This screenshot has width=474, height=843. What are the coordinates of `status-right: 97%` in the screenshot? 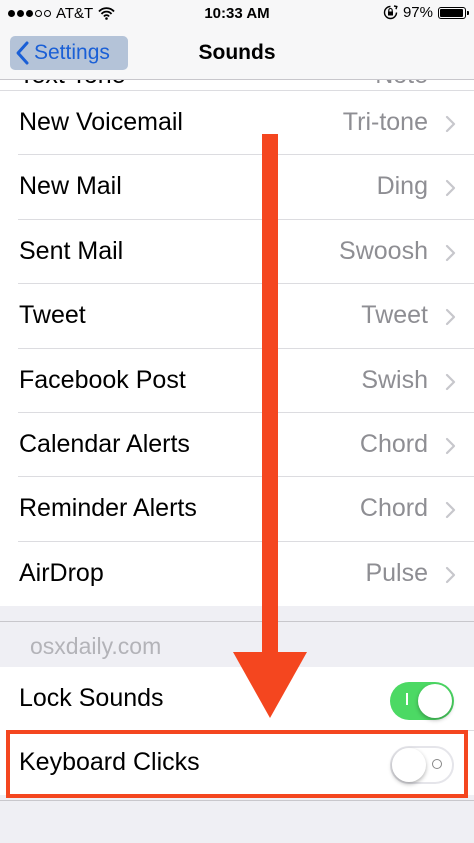 It's located at (426, 12).